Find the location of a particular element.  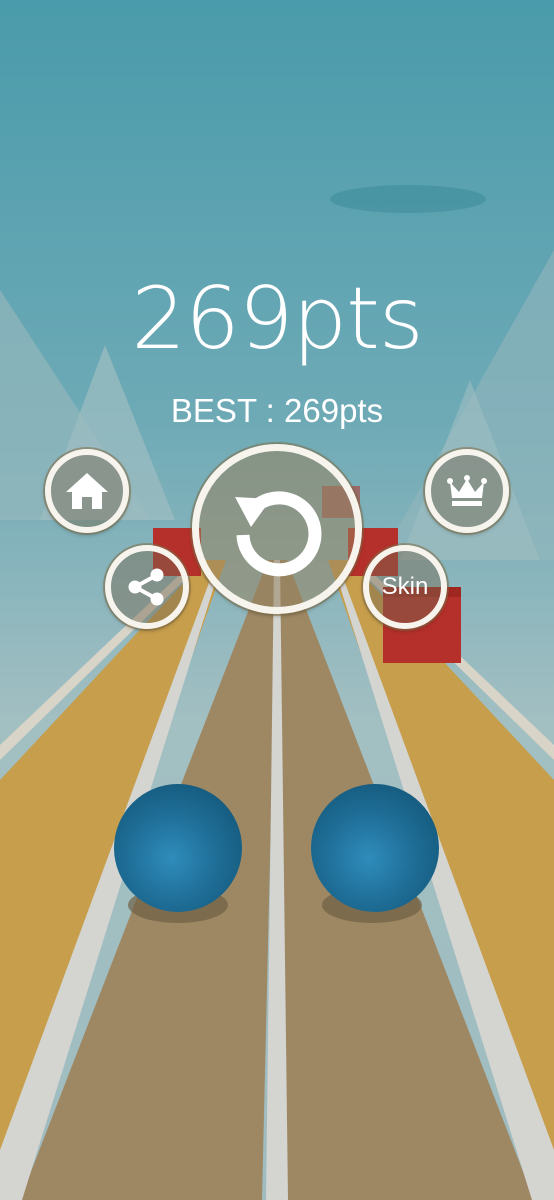

replay-icon is located at coordinates (278, 534).